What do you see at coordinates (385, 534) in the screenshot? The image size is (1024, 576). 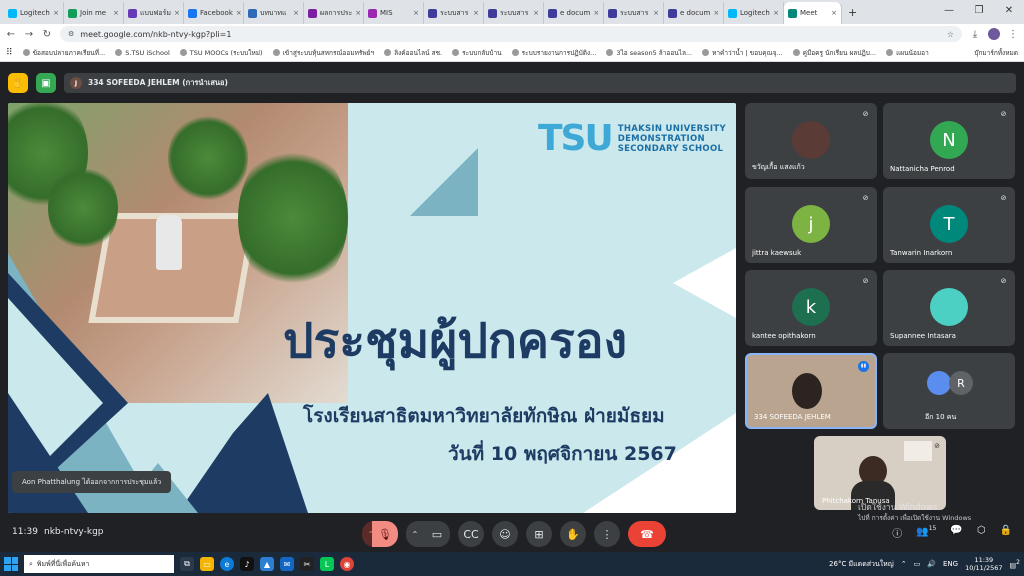 I see `mic-muted-button: 🎙` at bounding box center [385, 534].